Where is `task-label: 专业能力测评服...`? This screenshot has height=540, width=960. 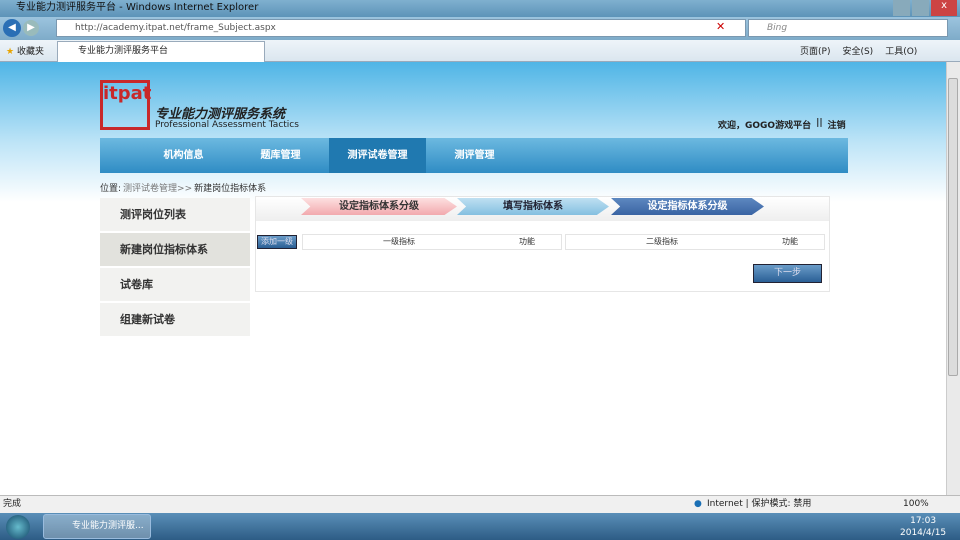 task-label: 专业能力测评服... is located at coordinates (108, 526).